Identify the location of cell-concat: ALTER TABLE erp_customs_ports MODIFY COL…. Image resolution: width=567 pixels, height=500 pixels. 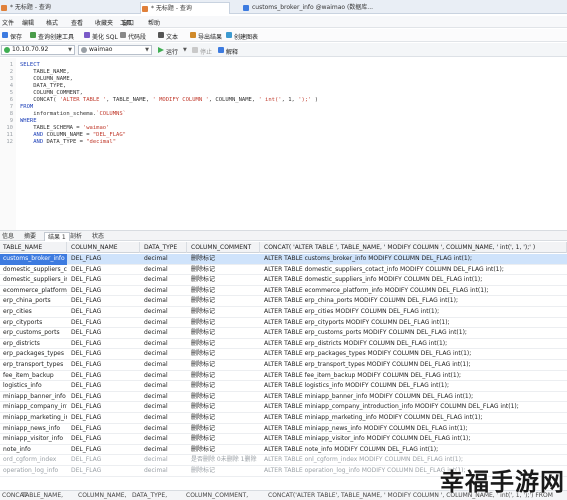
(414, 333).